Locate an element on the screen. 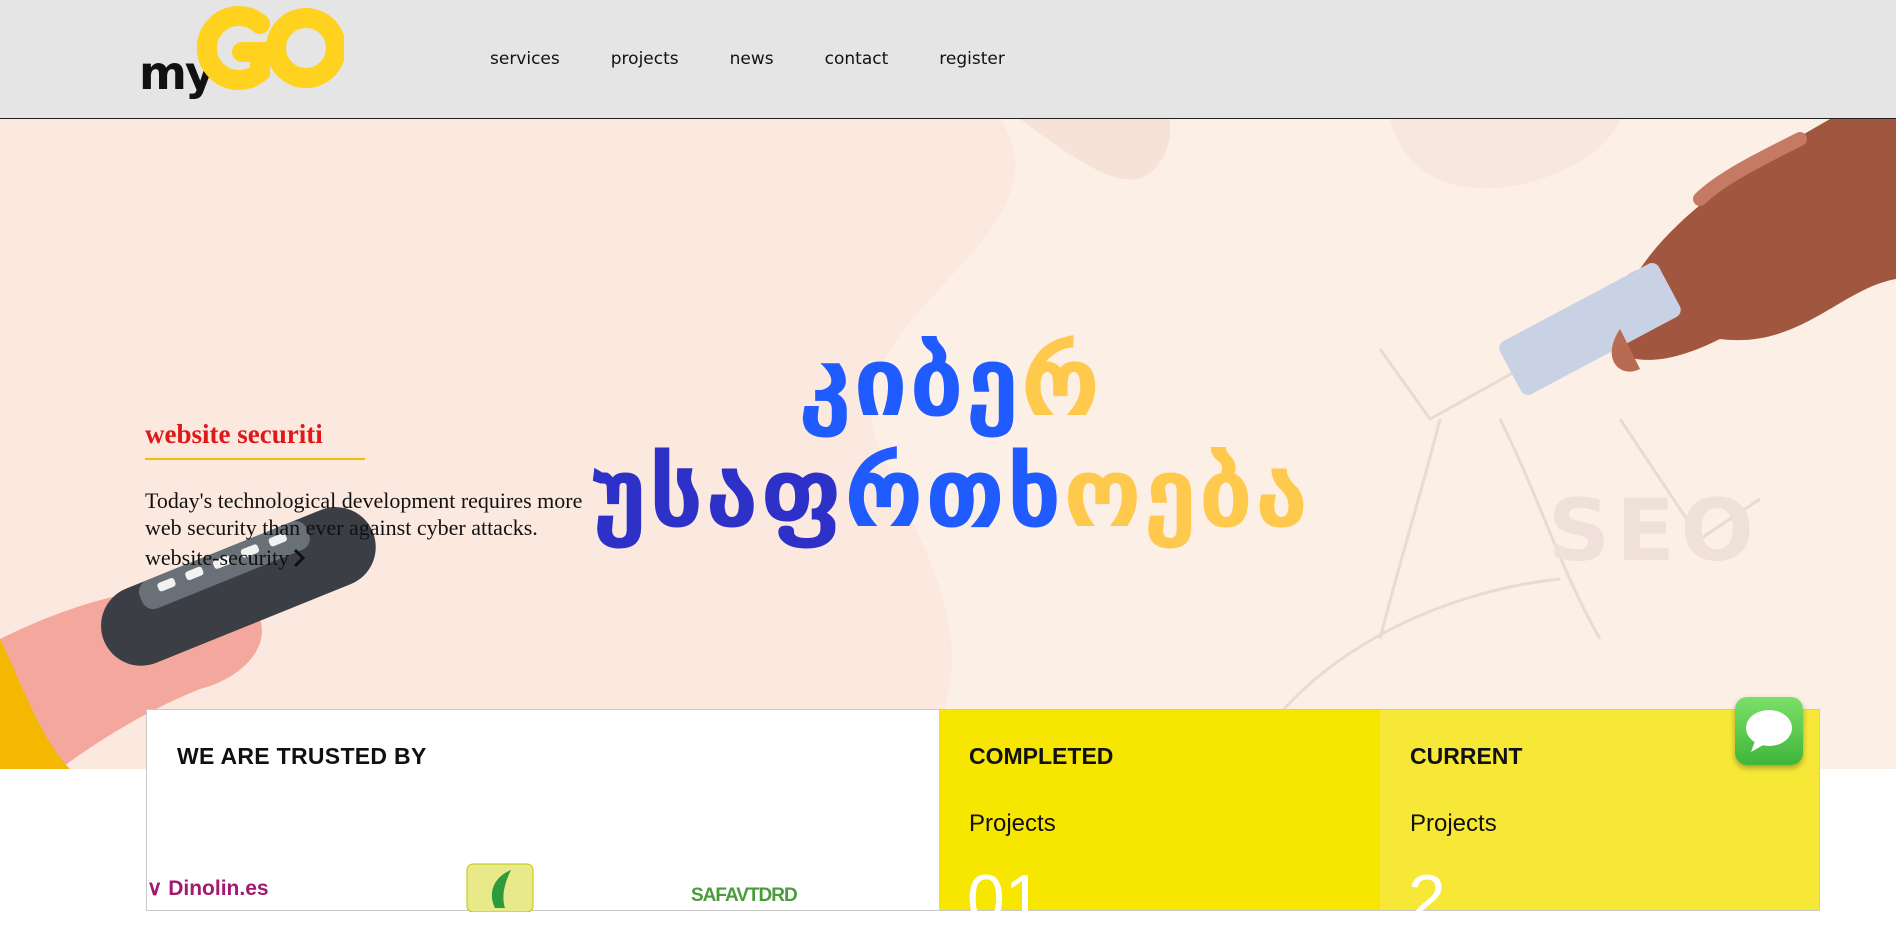  logo: my is located at coordinates (243, 56).